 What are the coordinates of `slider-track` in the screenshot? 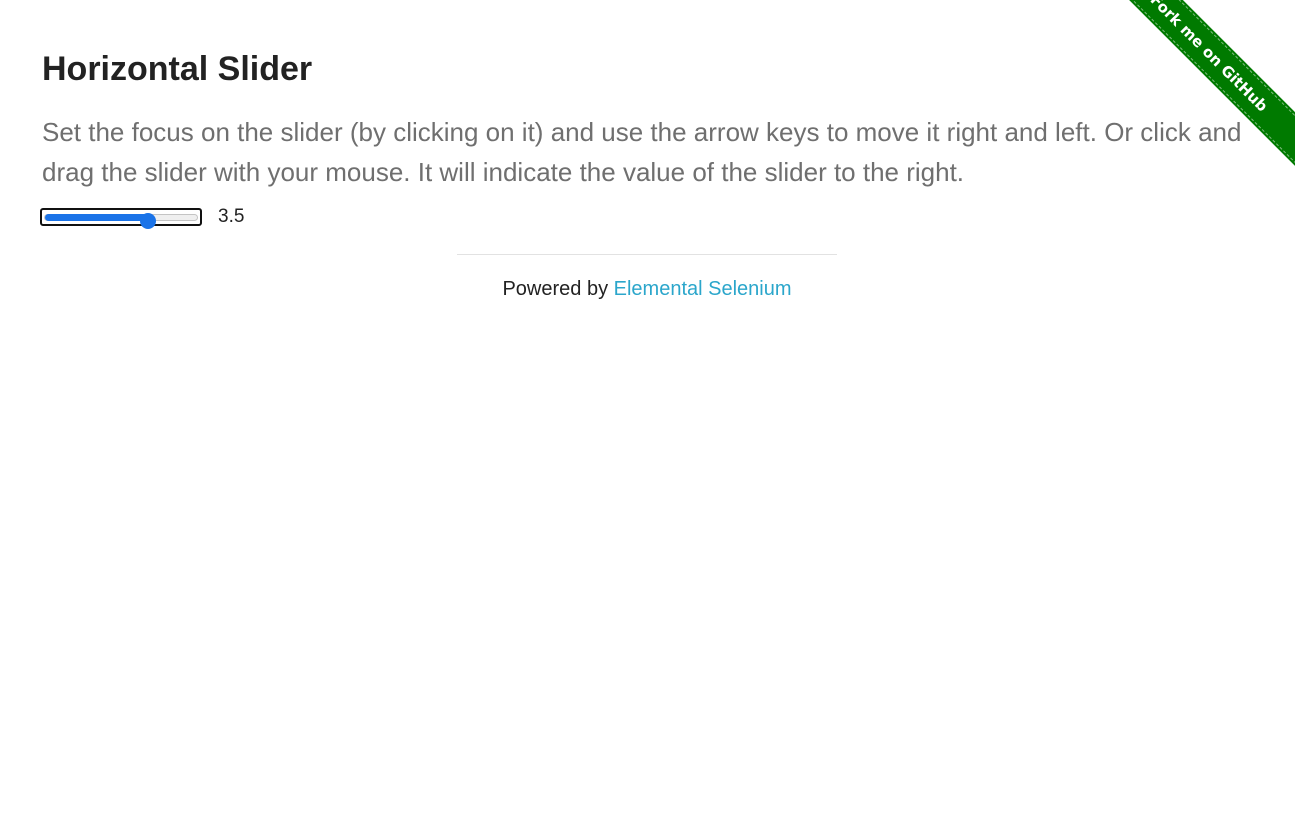 It's located at (121, 221).